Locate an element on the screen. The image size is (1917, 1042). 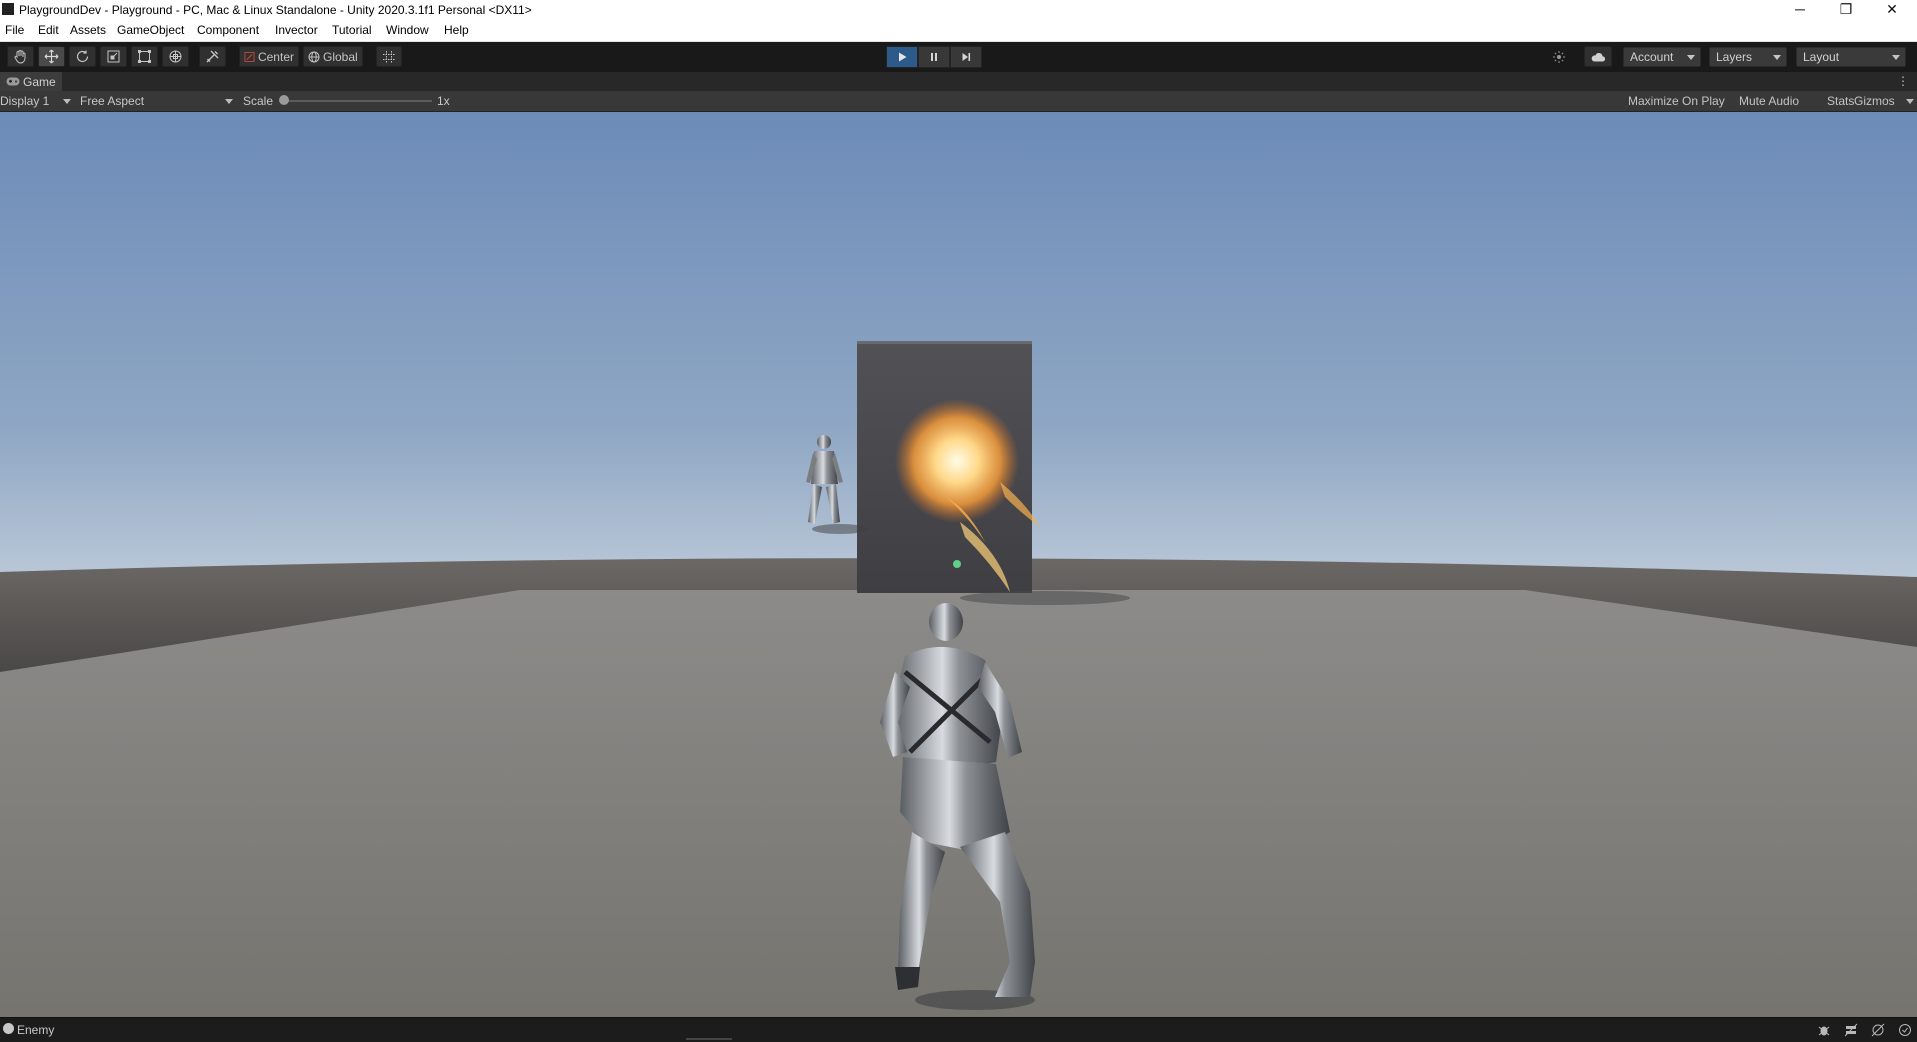
layout-label: Layout is located at coordinates (1821, 57).